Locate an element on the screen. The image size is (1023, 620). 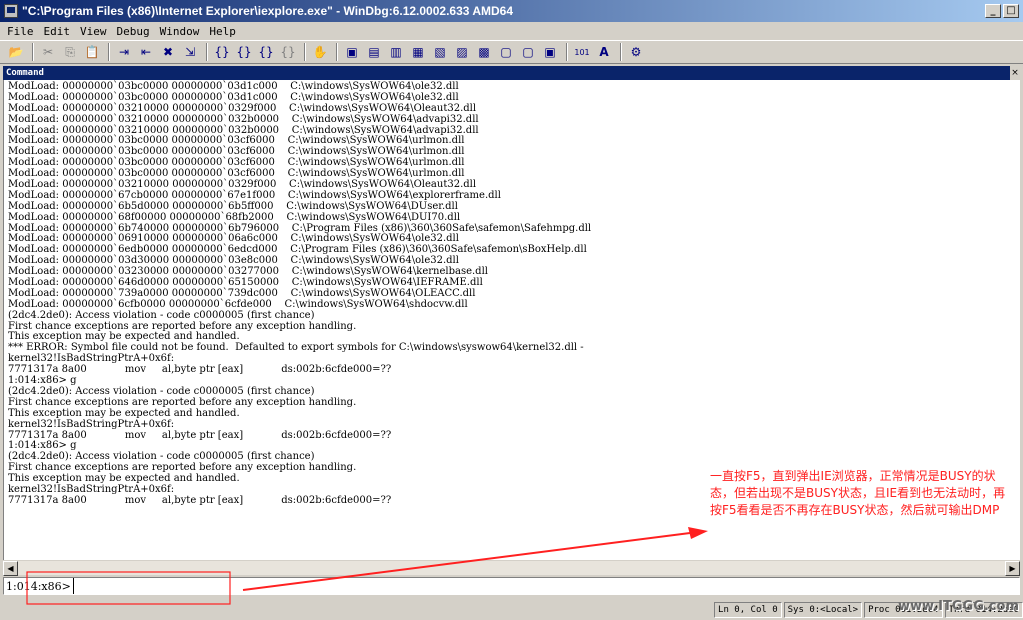
scroll-right-icon: ▶ is located at coordinates (1012, 568).